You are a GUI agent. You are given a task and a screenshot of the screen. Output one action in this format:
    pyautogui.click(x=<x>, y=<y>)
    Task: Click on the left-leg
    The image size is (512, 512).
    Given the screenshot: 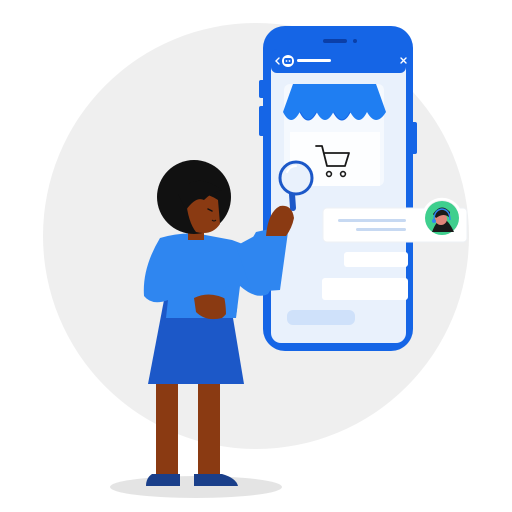 What is the action you would take?
    pyautogui.click(x=167, y=428)
    